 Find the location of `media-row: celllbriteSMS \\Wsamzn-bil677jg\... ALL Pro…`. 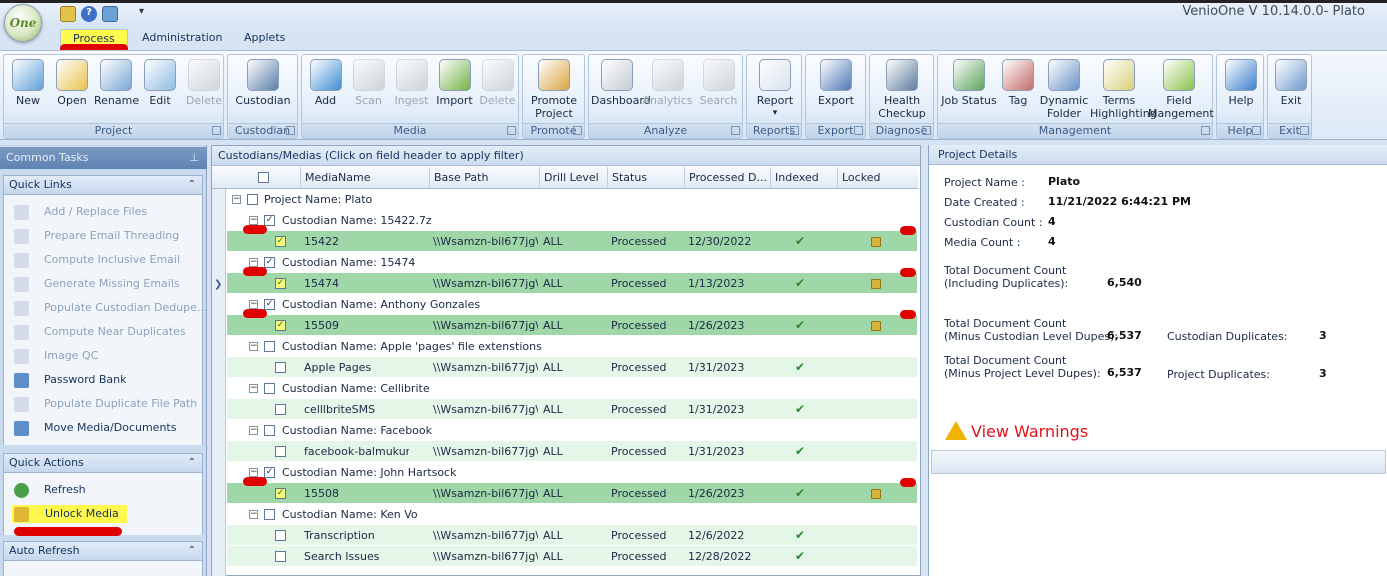

media-row: celllbriteSMS \\Wsamzn-bil677jg\... ALL Pro… is located at coordinates (572, 409).